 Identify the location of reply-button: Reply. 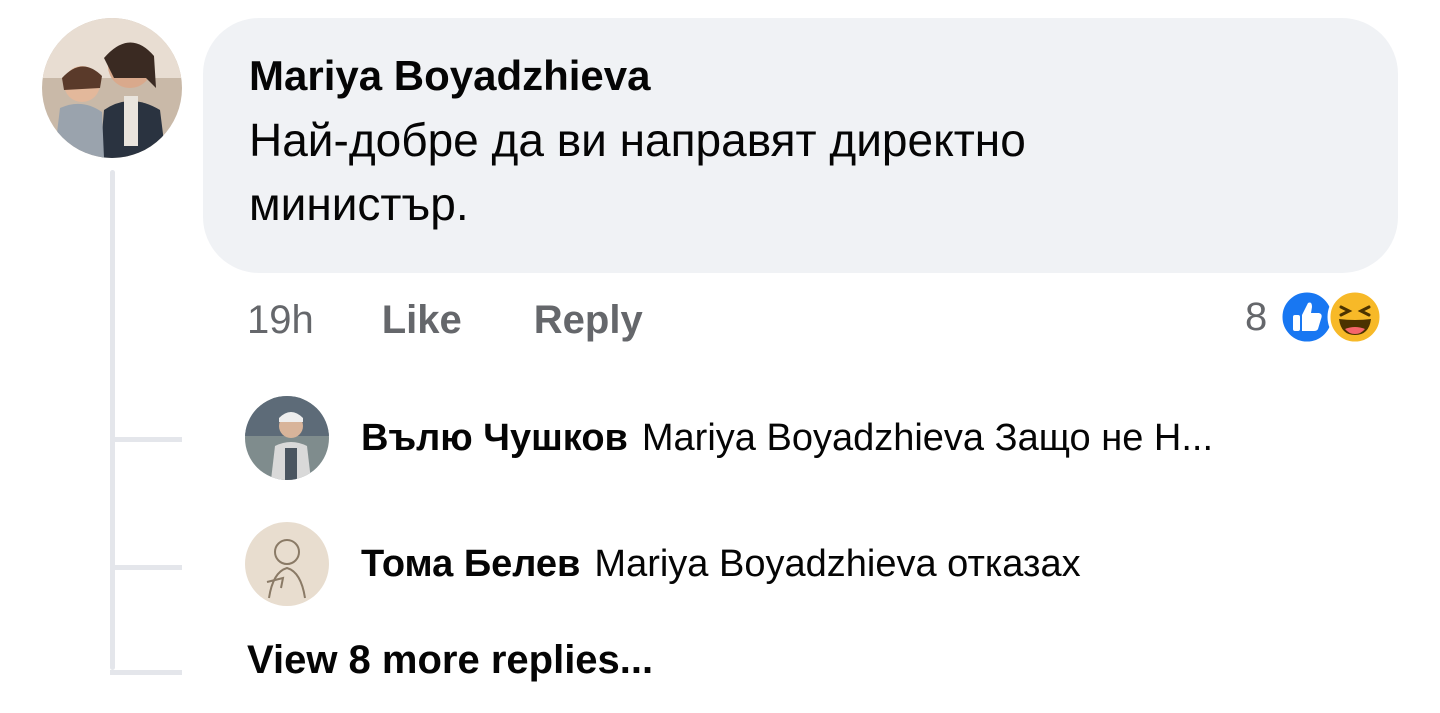
(588, 320).